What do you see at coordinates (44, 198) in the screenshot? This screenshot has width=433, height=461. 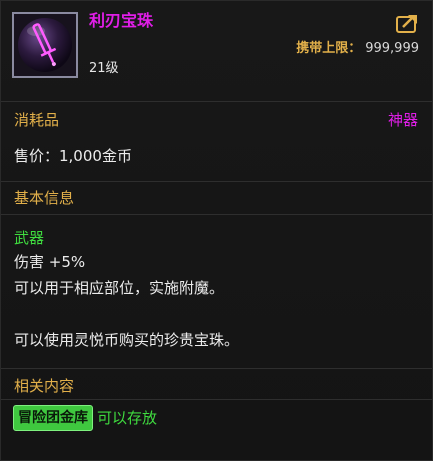 I see `section-title-basic-info: 基本信息` at bounding box center [44, 198].